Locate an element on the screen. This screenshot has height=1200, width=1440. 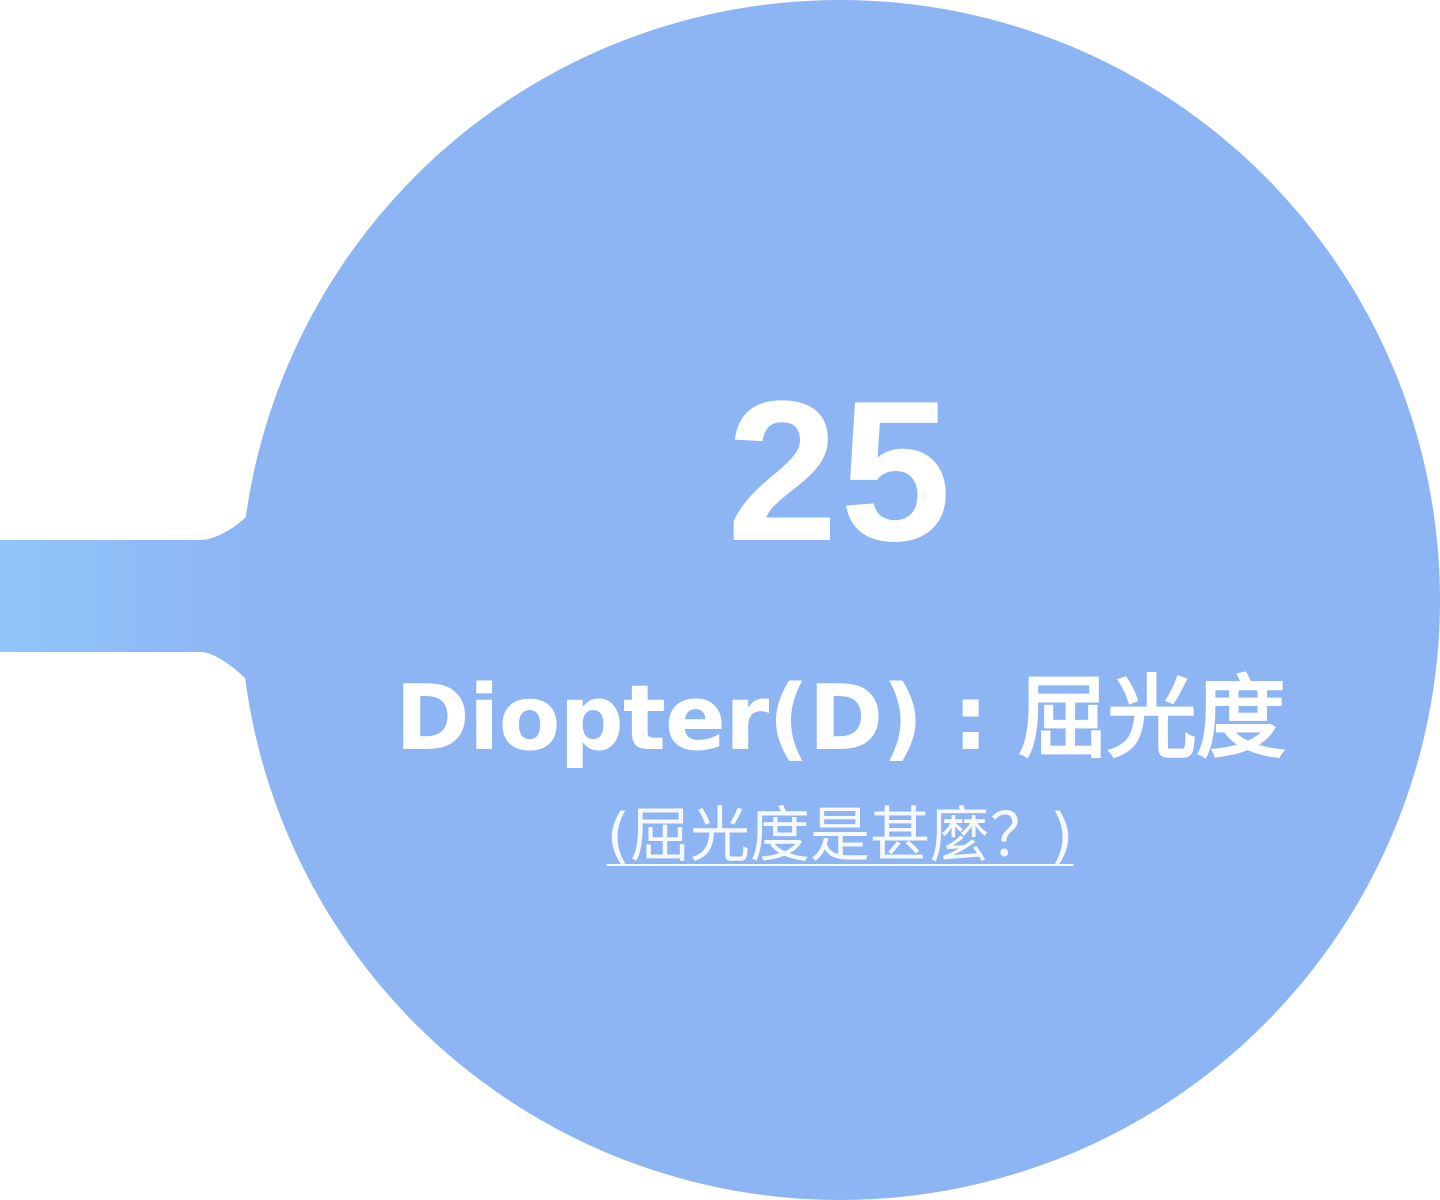
what-is-diopter-link: (屈光度是甚麼？) is located at coordinates (840, 836).